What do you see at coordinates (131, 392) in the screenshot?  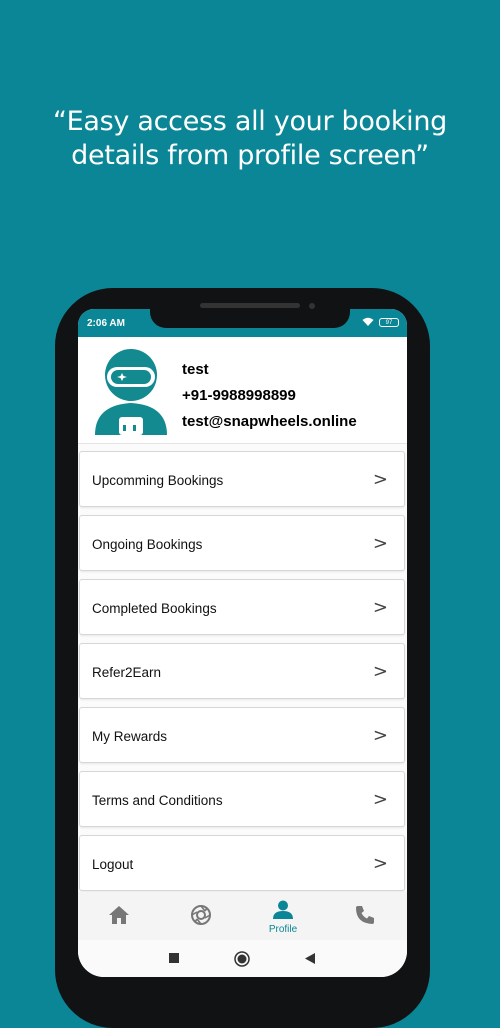 I see `astronaut-avatar-icon` at bounding box center [131, 392].